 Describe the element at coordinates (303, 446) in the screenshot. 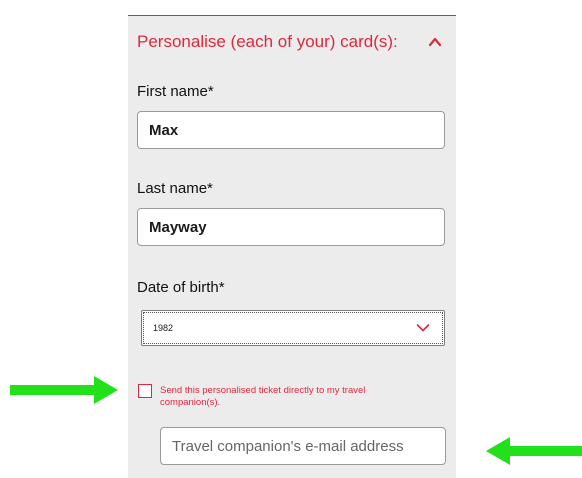

I see `companion-email-input` at that location.